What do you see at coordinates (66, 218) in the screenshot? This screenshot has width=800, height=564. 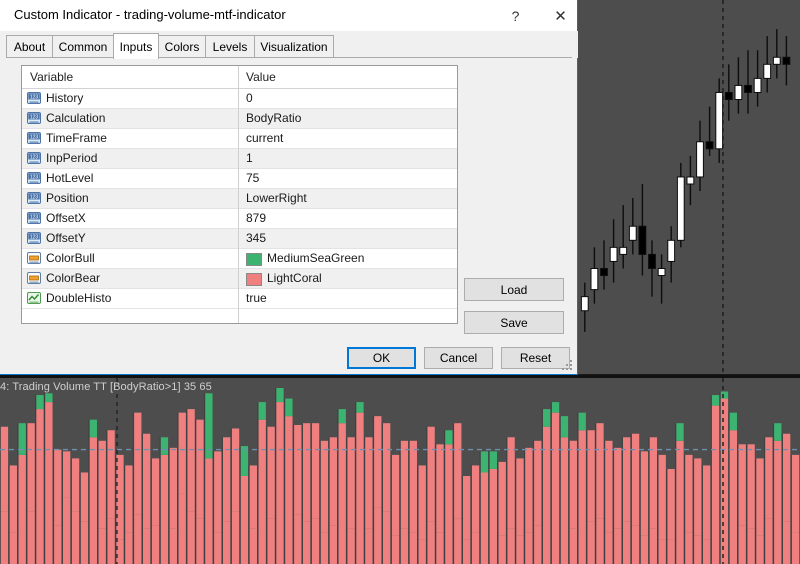 I see `variable-name: OffsetX` at bounding box center [66, 218].